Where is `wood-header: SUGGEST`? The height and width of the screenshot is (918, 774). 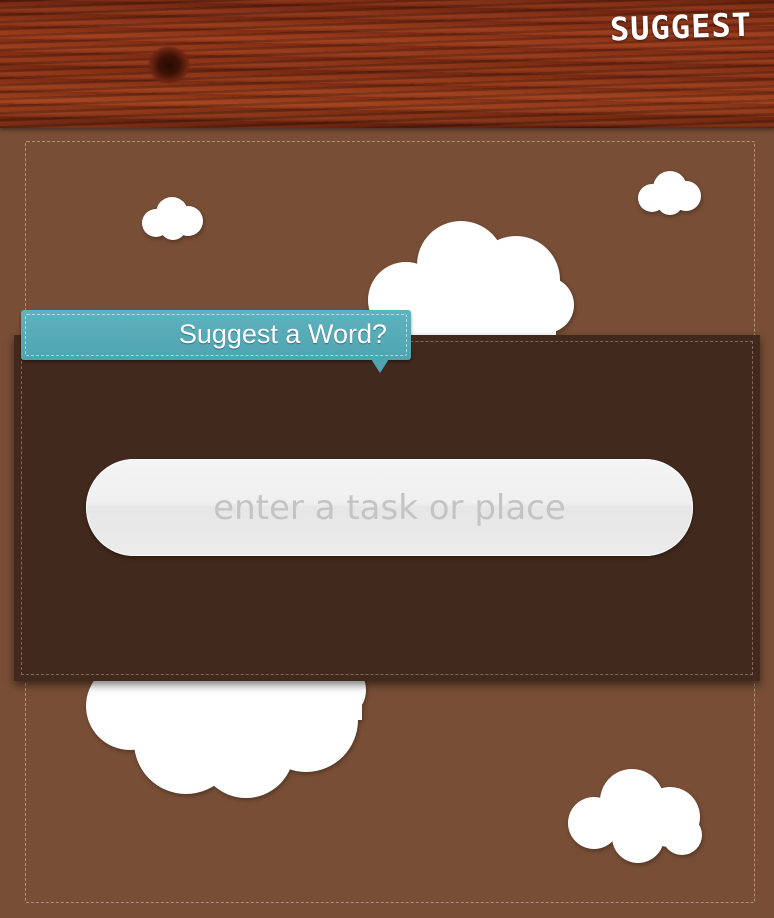
wood-header: SUGGEST is located at coordinates (387, 64).